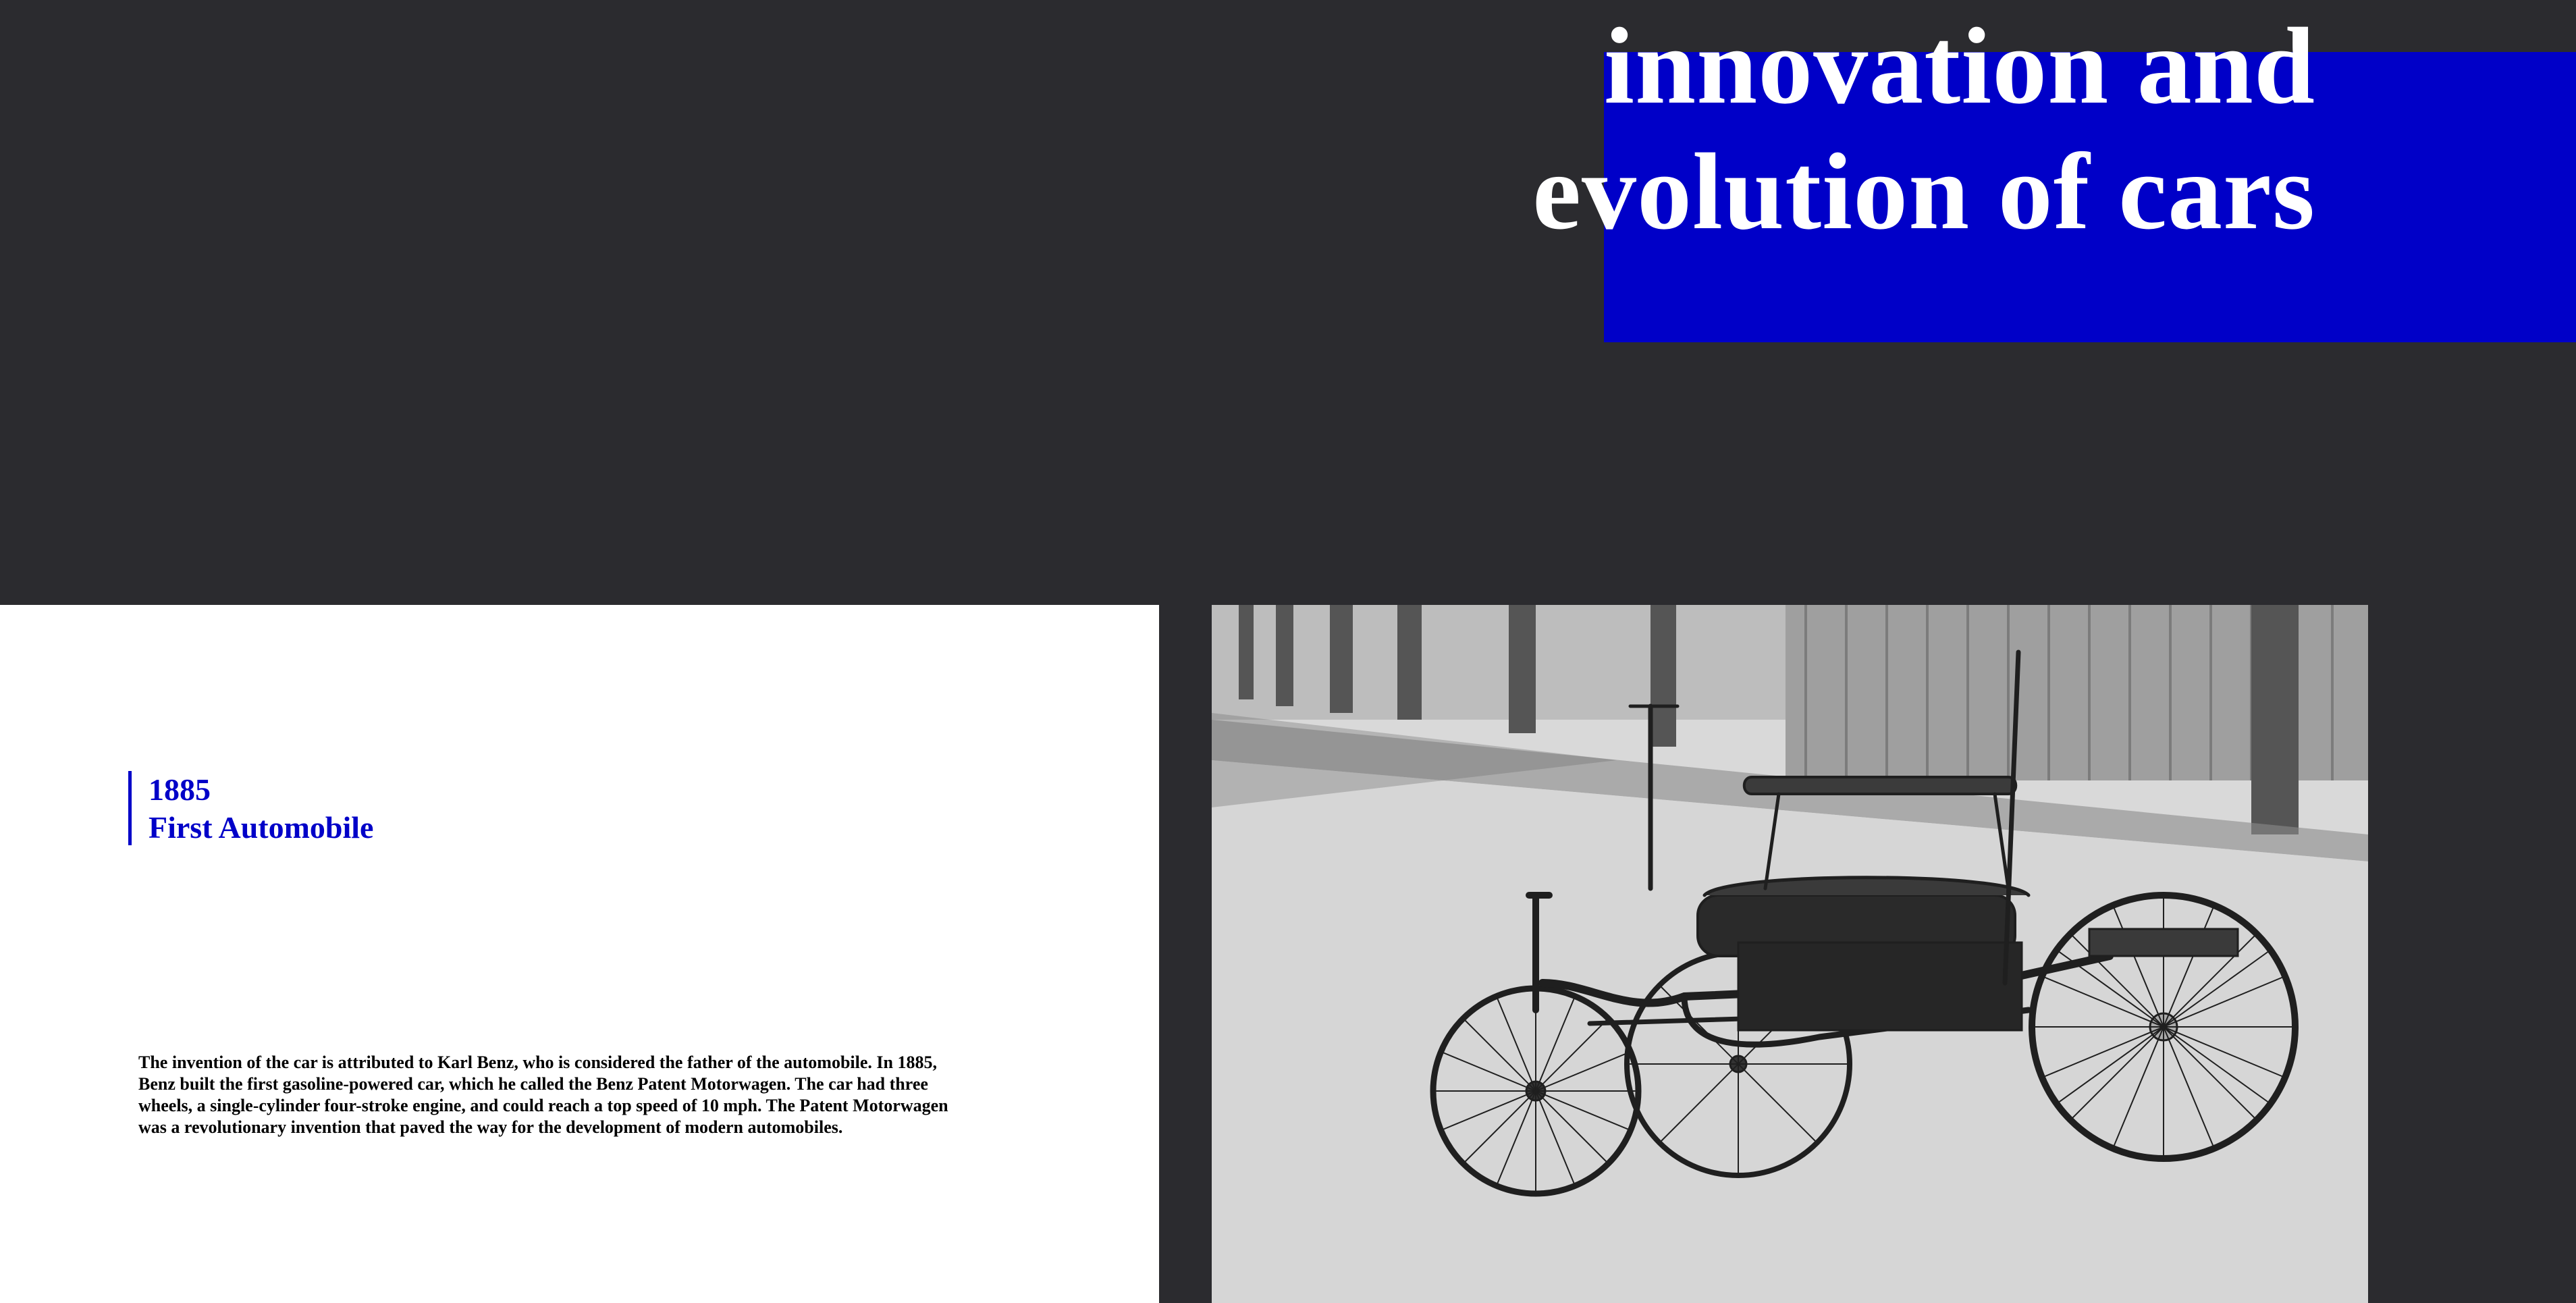 Image resolution: width=2576 pixels, height=1303 pixels. Describe the element at coordinates (1959, 66) in the screenshot. I see `page-title-line-1: innovation and` at that location.